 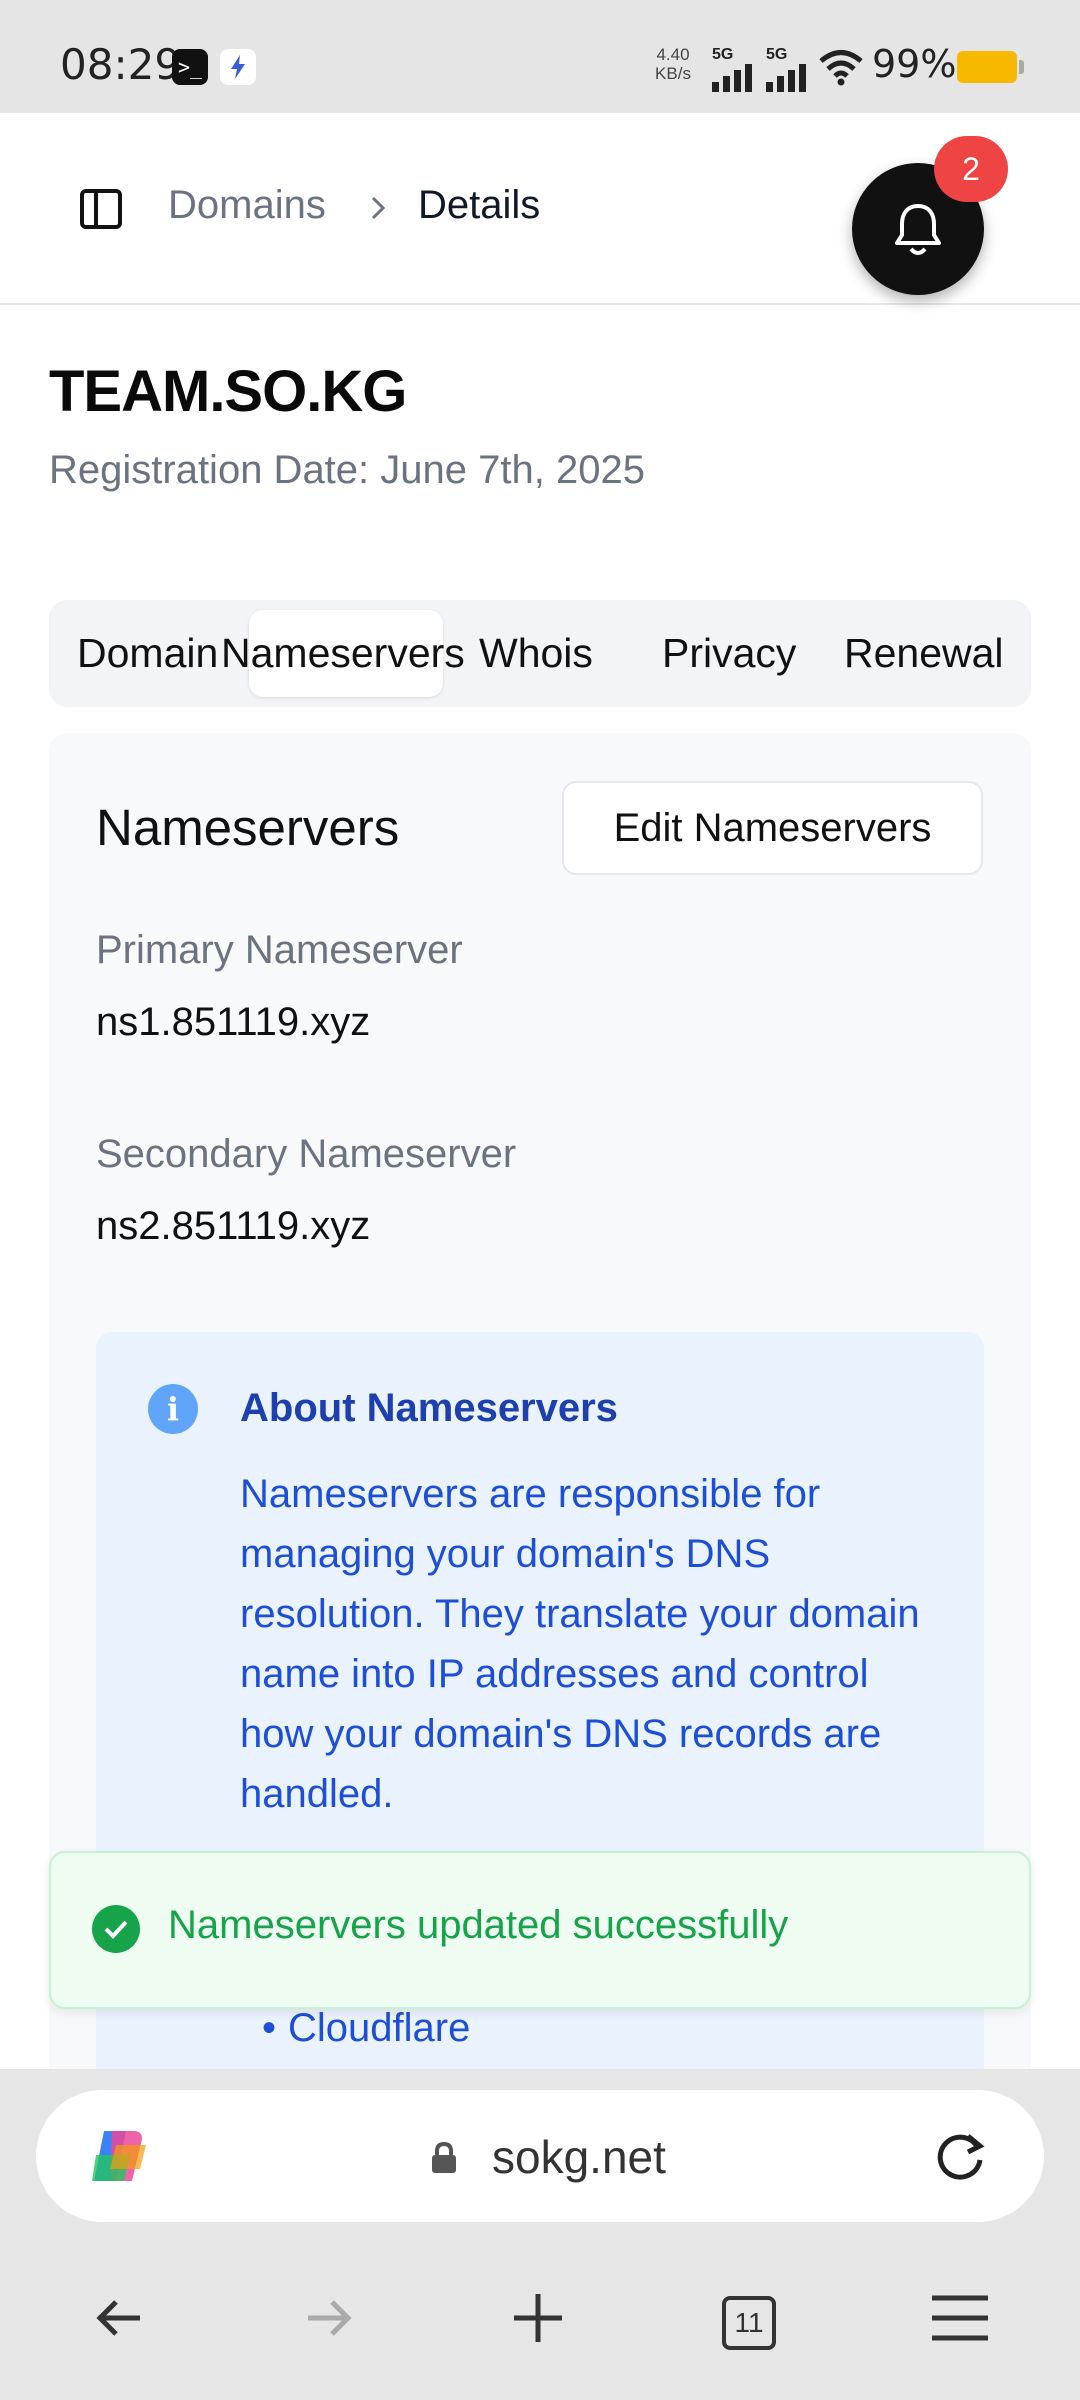 What do you see at coordinates (914, 64) in the screenshot?
I see `battery-percent: 99%` at bounding box center [914, 64].